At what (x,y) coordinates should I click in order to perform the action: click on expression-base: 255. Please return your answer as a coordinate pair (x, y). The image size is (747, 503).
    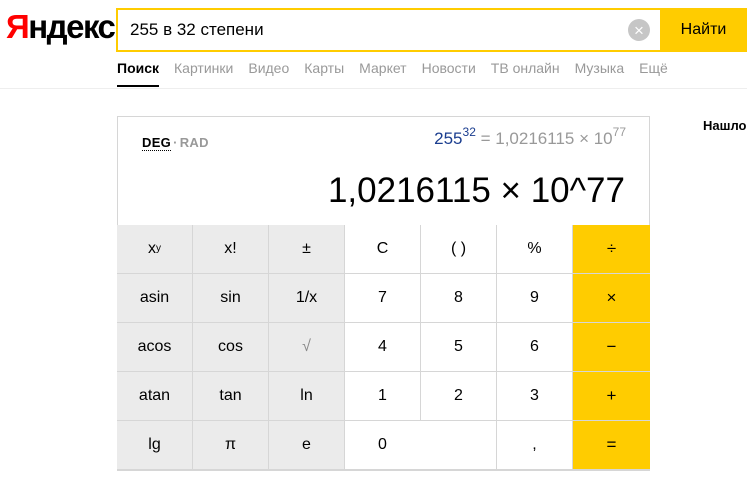
    Looking at the image, I should click on (448, 138).